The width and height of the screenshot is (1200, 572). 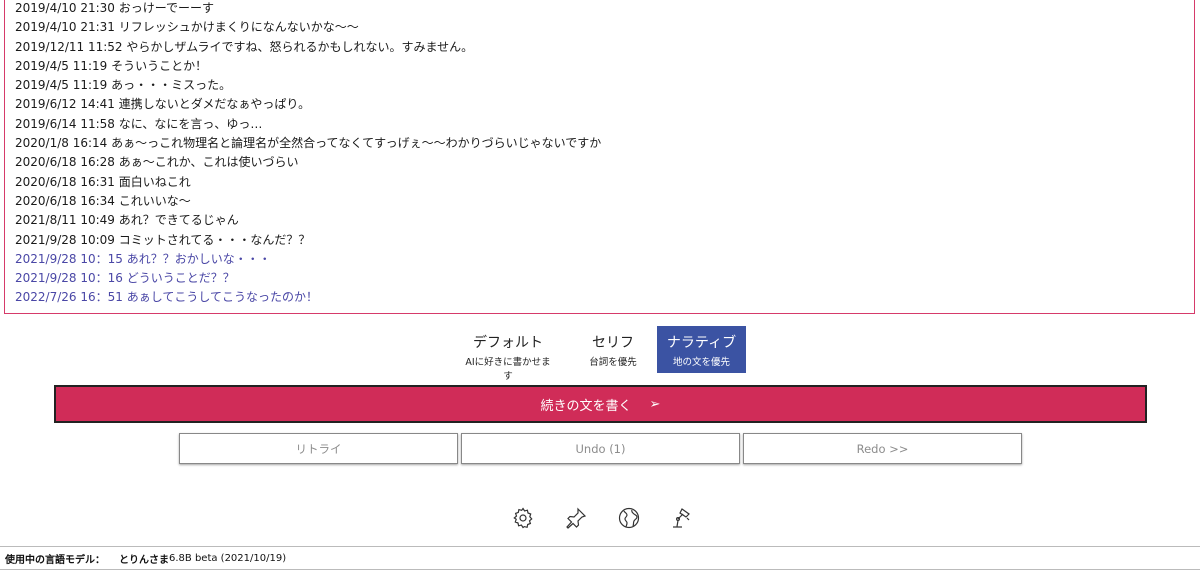 What do you see at coordinates (600, 520) in the screenshot?
I see `toolbar-icons` at bounding box center [600, 520].